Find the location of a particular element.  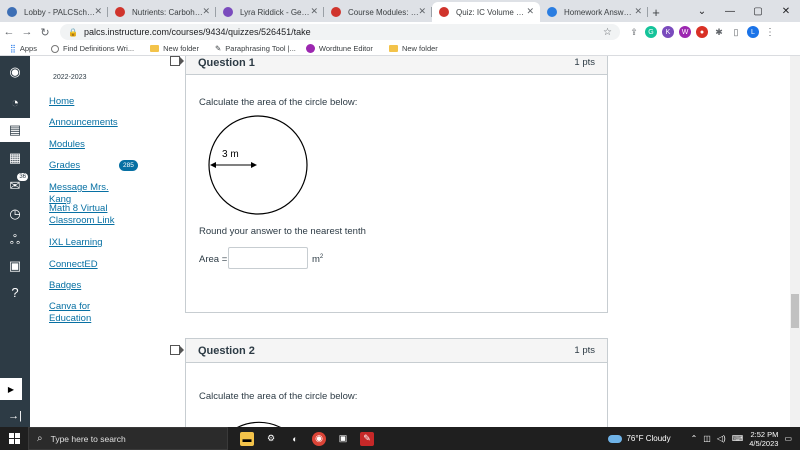

bookmark-item: Wordtune Editor is located at coordinates (339, 48).